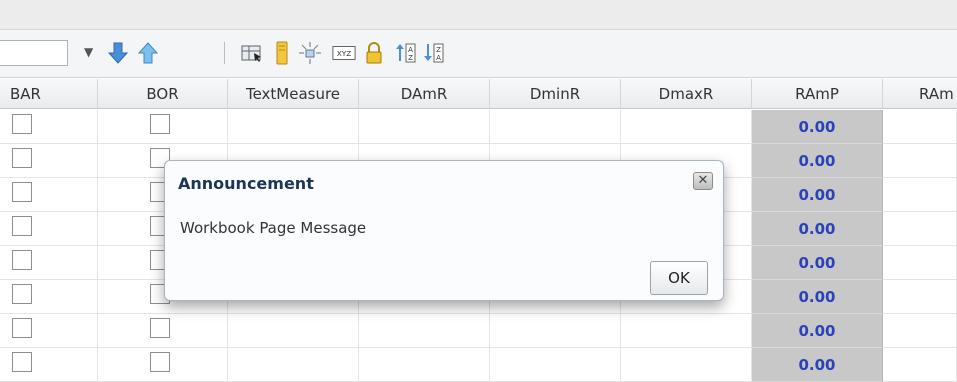 This screenshot has width=957, height=382. I want to click on column-header-bar: BAR, so click(49, 94).